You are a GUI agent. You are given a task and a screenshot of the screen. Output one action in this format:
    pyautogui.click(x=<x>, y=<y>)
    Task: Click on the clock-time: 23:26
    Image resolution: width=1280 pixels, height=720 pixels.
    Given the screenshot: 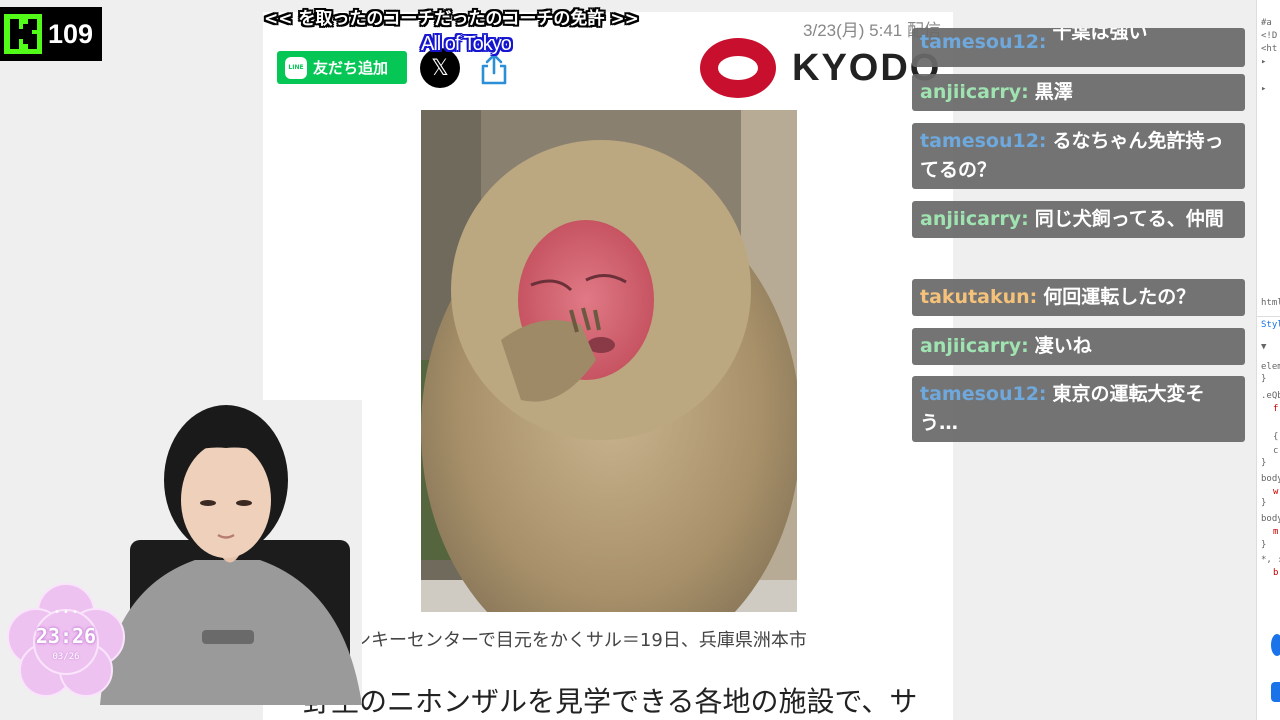 What is the action you would take?
    pyautogui.click(x=66, y=636)
    